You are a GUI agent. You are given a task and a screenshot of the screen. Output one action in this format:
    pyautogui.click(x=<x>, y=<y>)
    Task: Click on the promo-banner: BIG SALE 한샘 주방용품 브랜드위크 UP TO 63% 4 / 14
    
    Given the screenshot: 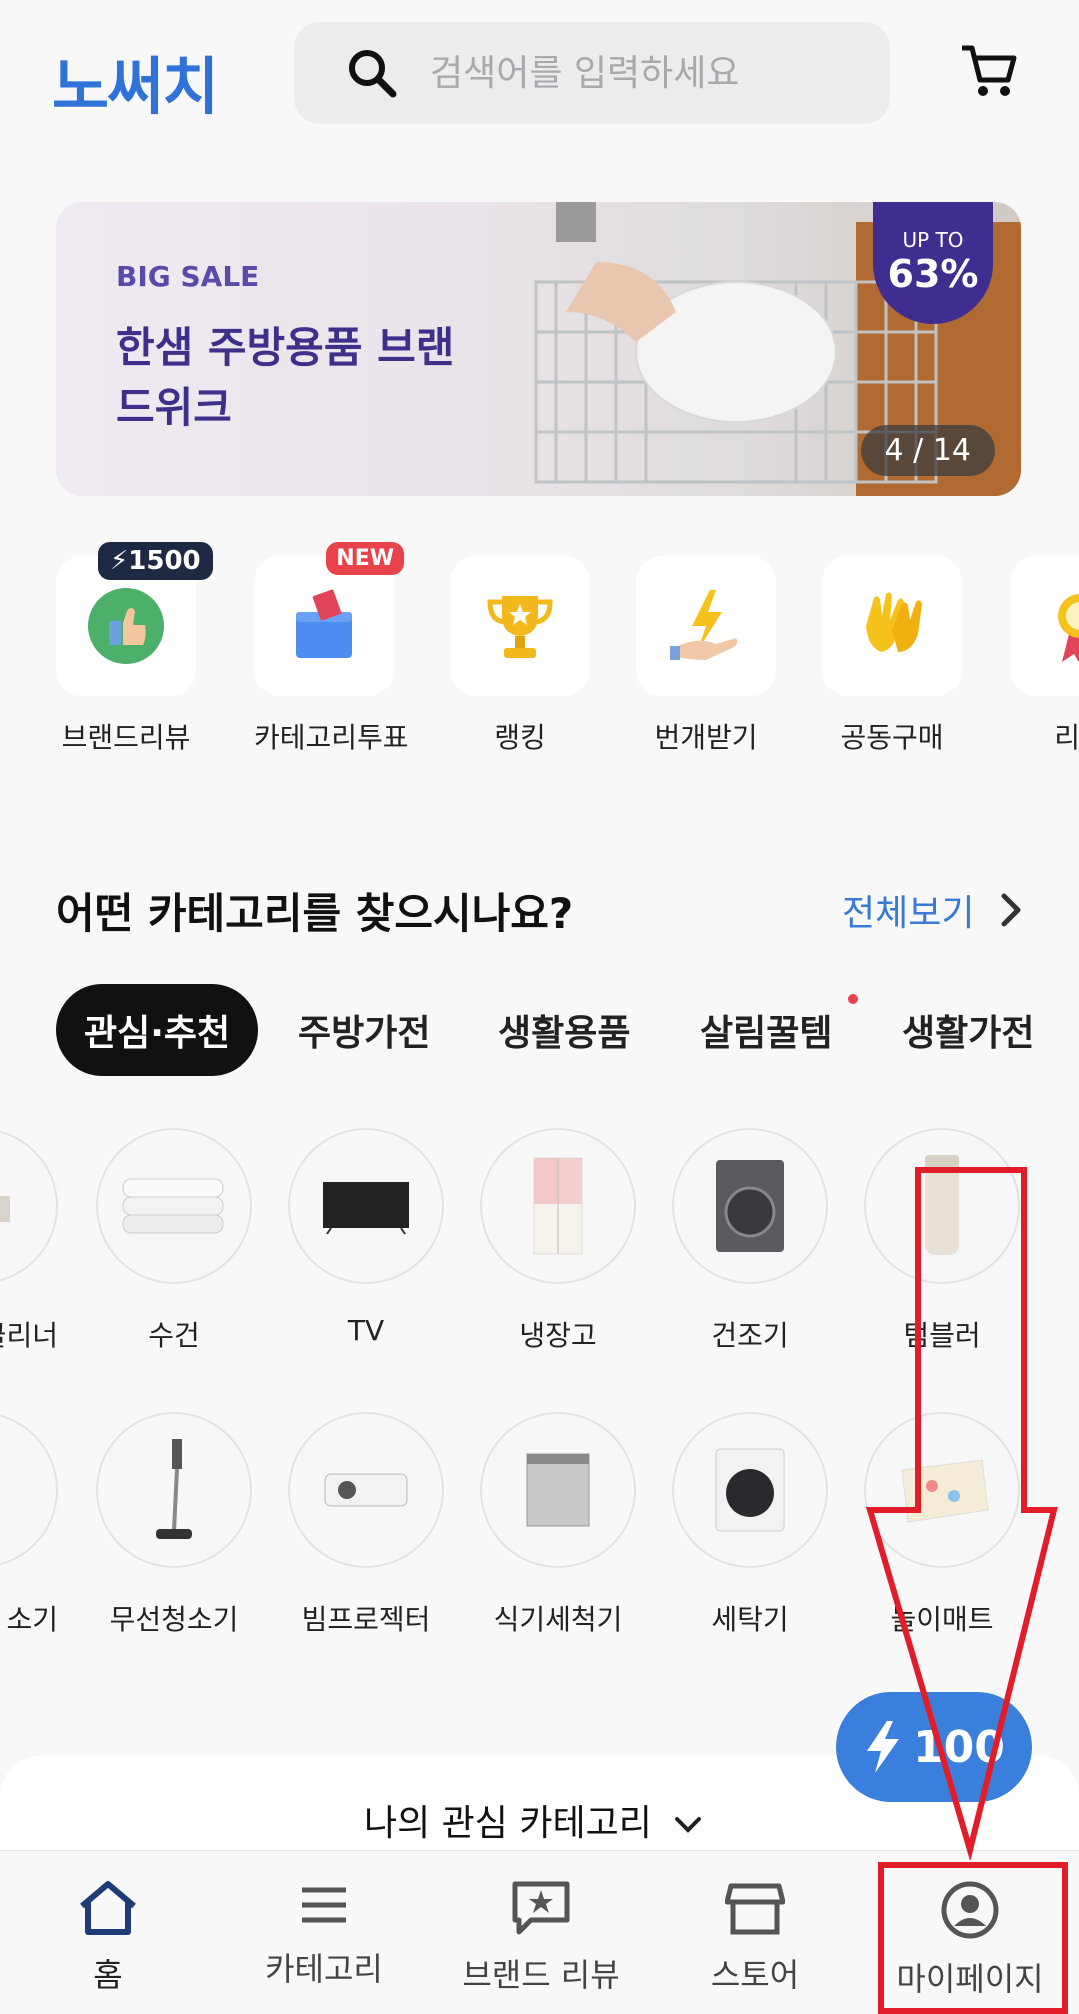 What is the action you would take?
    pyautogui.click(x=538, y=349)
    